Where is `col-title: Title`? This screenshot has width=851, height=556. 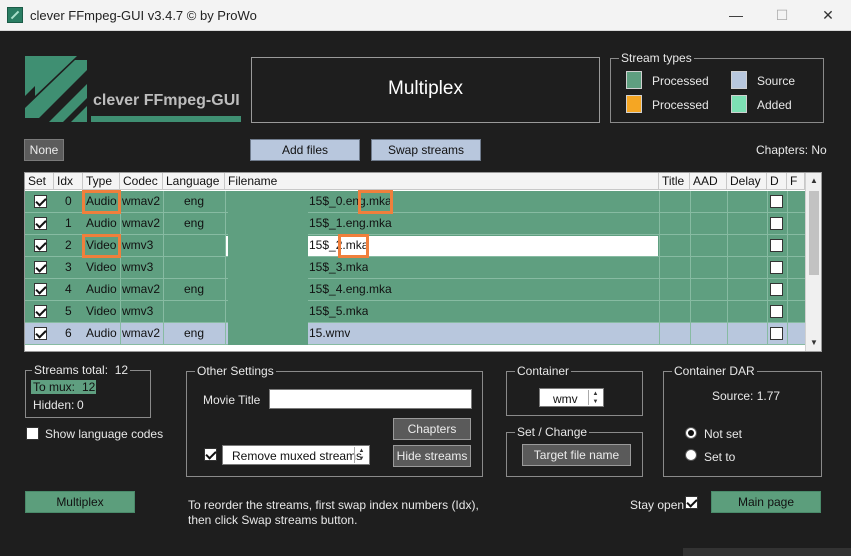
col-title: Title is located at coordinates (674, 181).